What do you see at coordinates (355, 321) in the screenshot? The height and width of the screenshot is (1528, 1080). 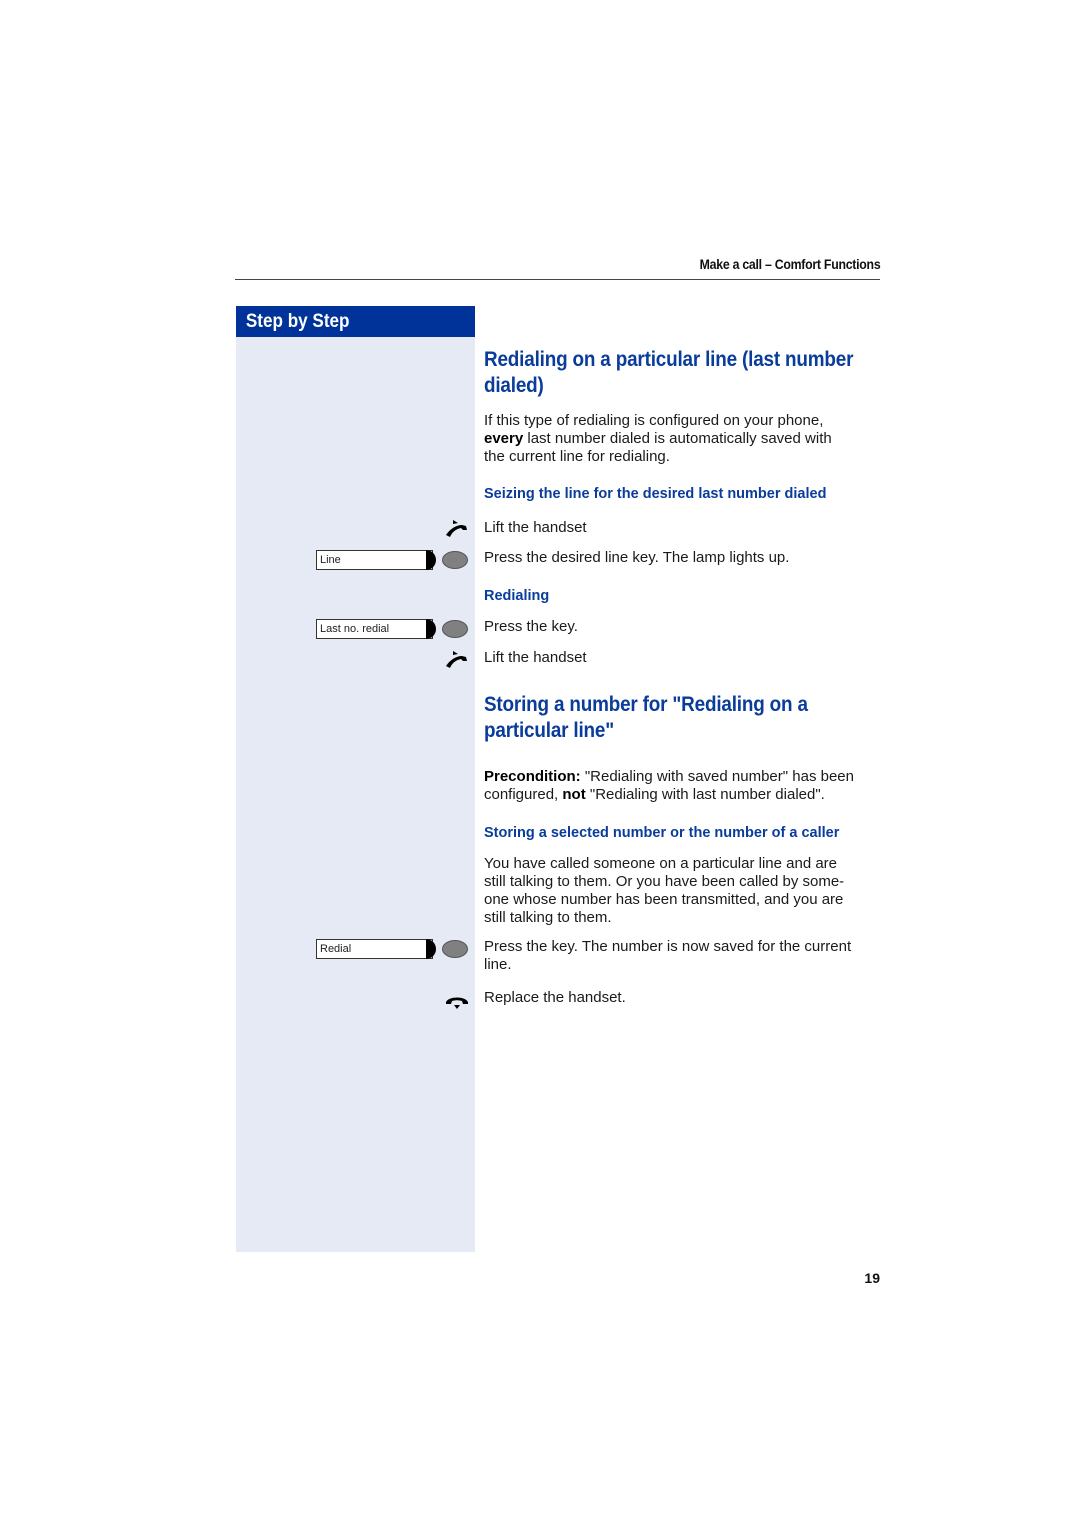 I see `sidebar-title: Step by Step` at bounding box center [355, 321].